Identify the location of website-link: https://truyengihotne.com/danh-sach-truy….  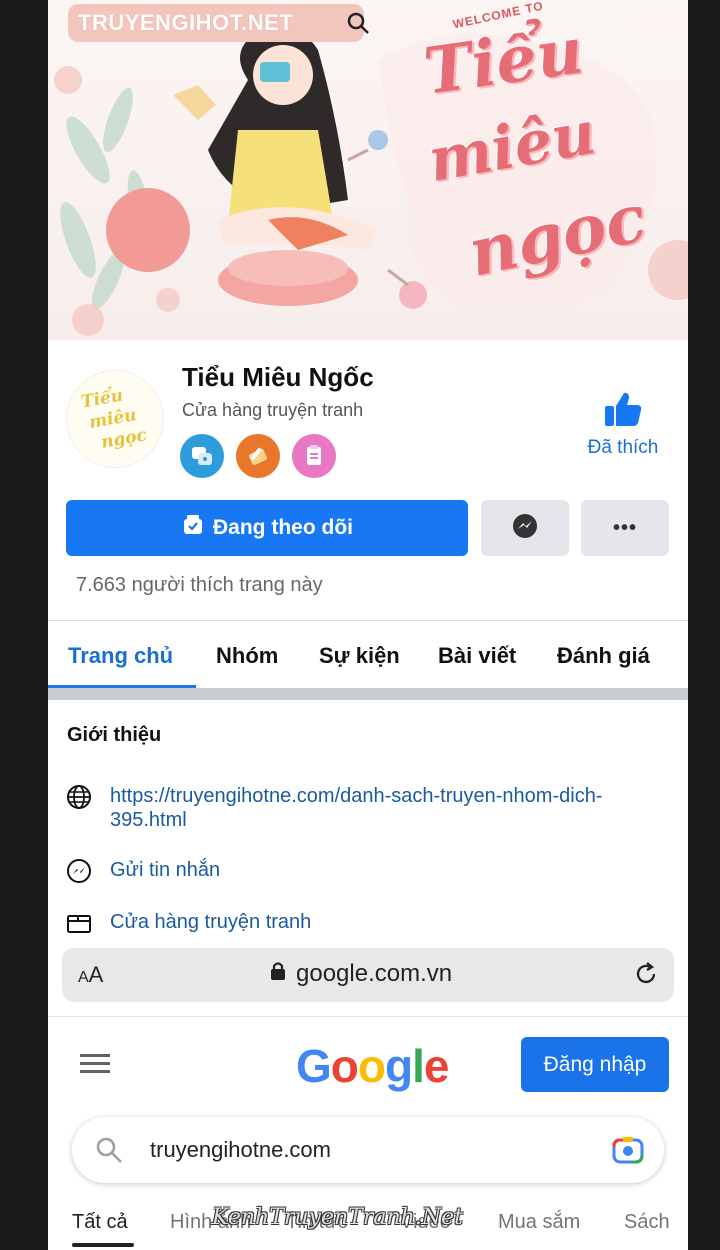
(380, 808).